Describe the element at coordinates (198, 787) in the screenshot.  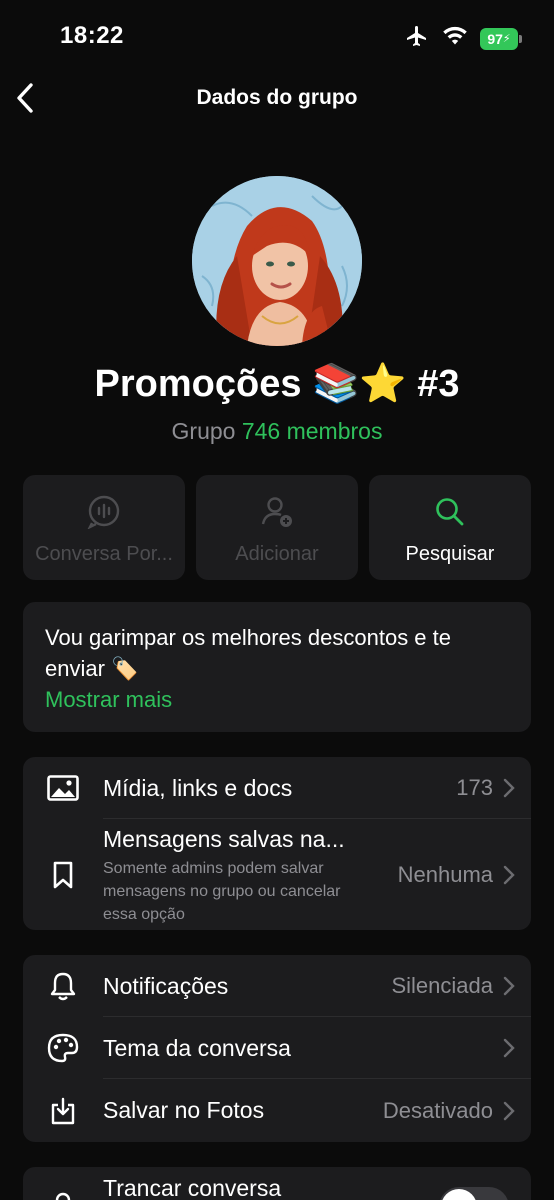
I see `media-links-docs-label: Mídia, links e docs` at that location.